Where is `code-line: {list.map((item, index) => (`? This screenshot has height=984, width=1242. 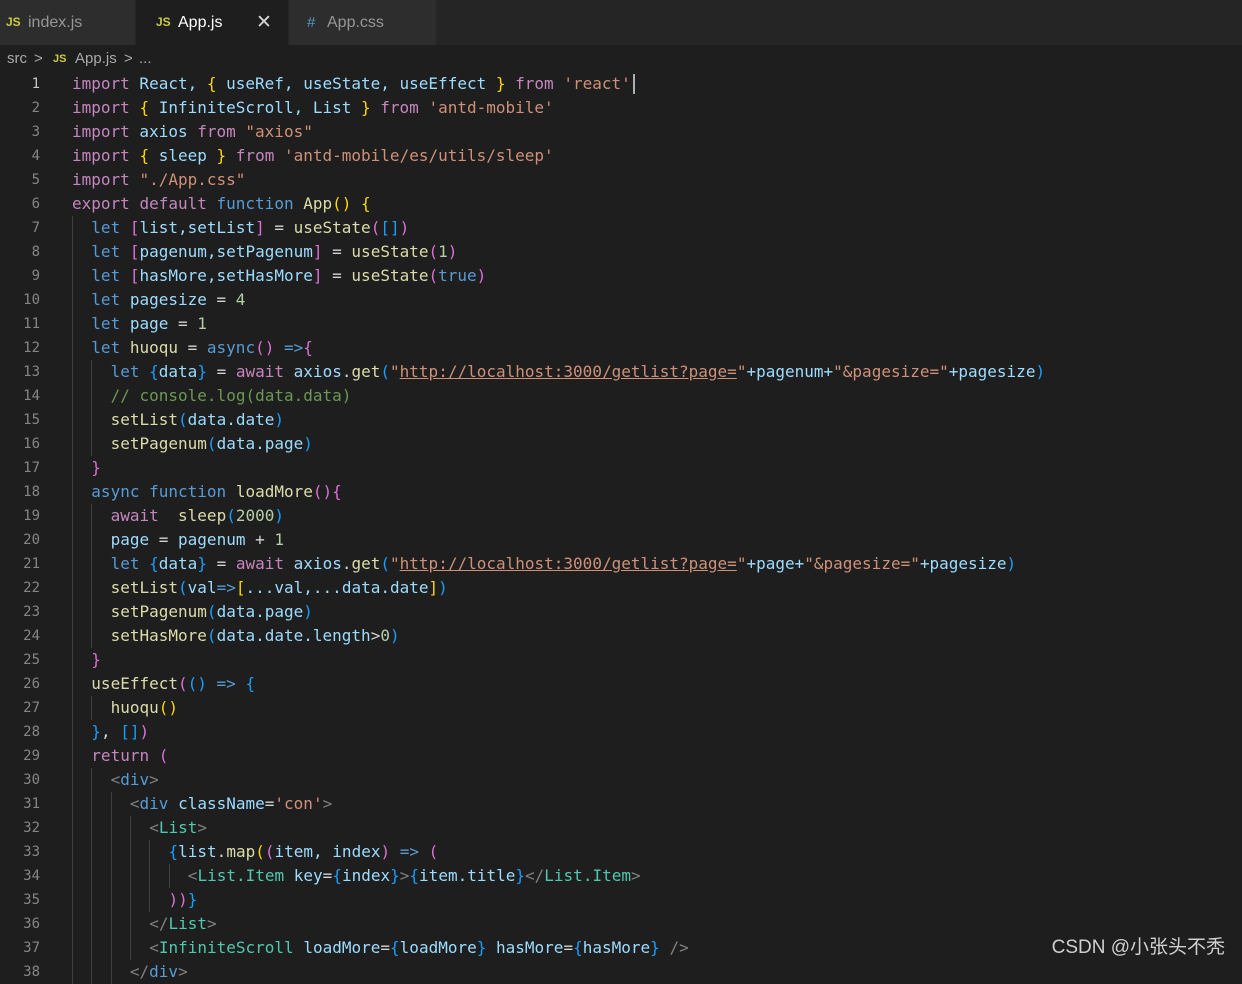
code-line: {list.map((item, index) => ( is located at coordinates (304, 852).